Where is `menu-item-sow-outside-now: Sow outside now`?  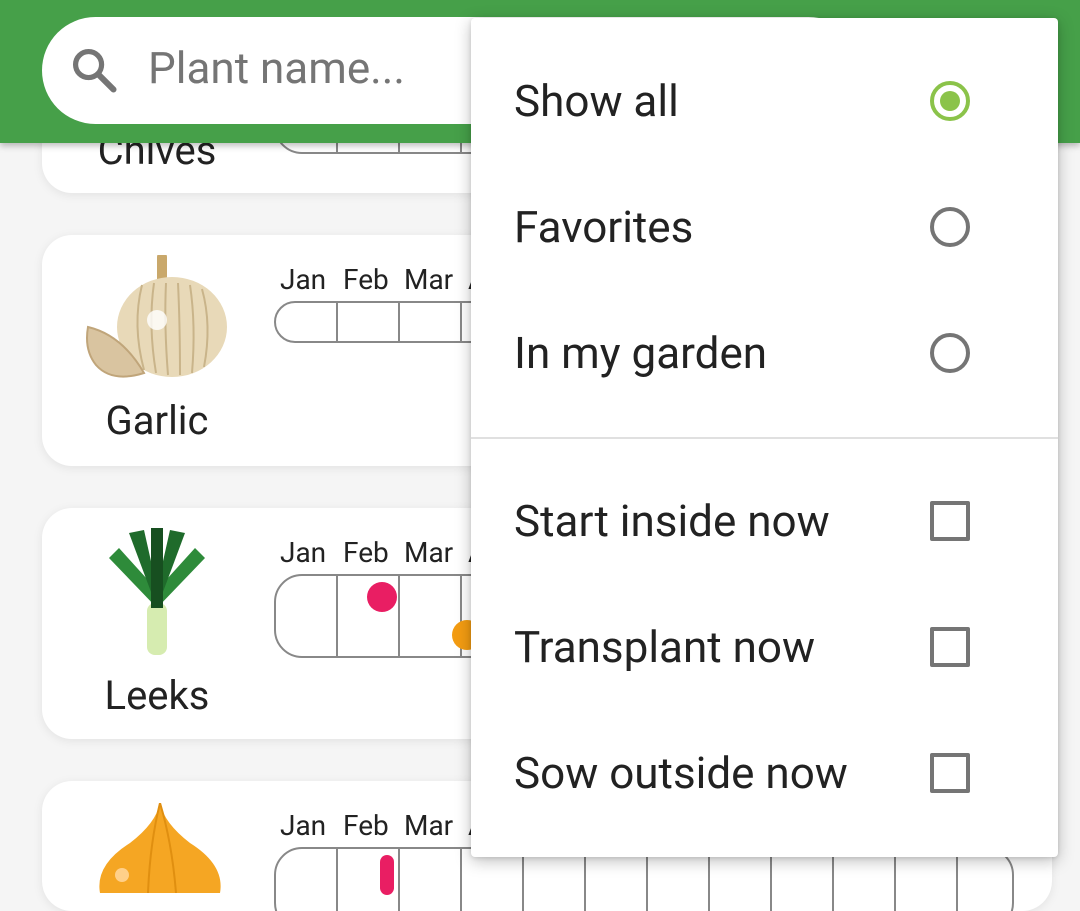
menu-item-sow-outside-now: Sow outside now is located at coordinates (764, 773).